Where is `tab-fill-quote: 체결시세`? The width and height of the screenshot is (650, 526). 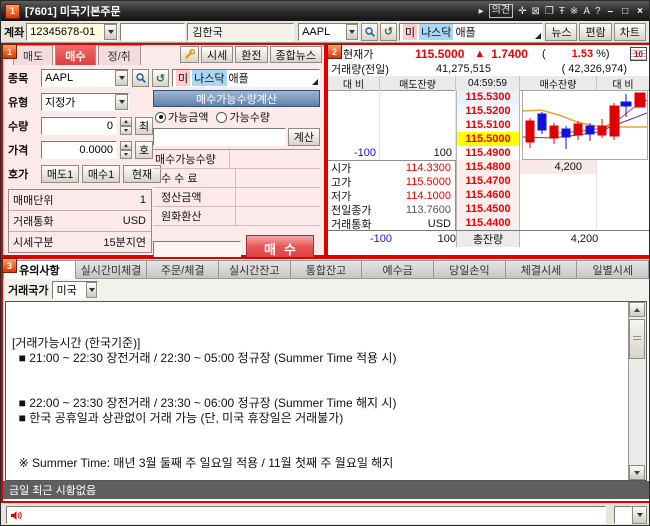 tab-fill-quote: 체결시세 is located at coordinates (541, 269).